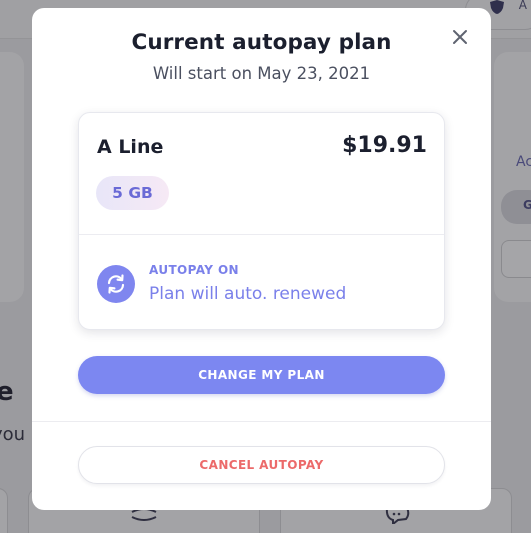  I want to click on plan-price: $19.91, so click(384, 145).